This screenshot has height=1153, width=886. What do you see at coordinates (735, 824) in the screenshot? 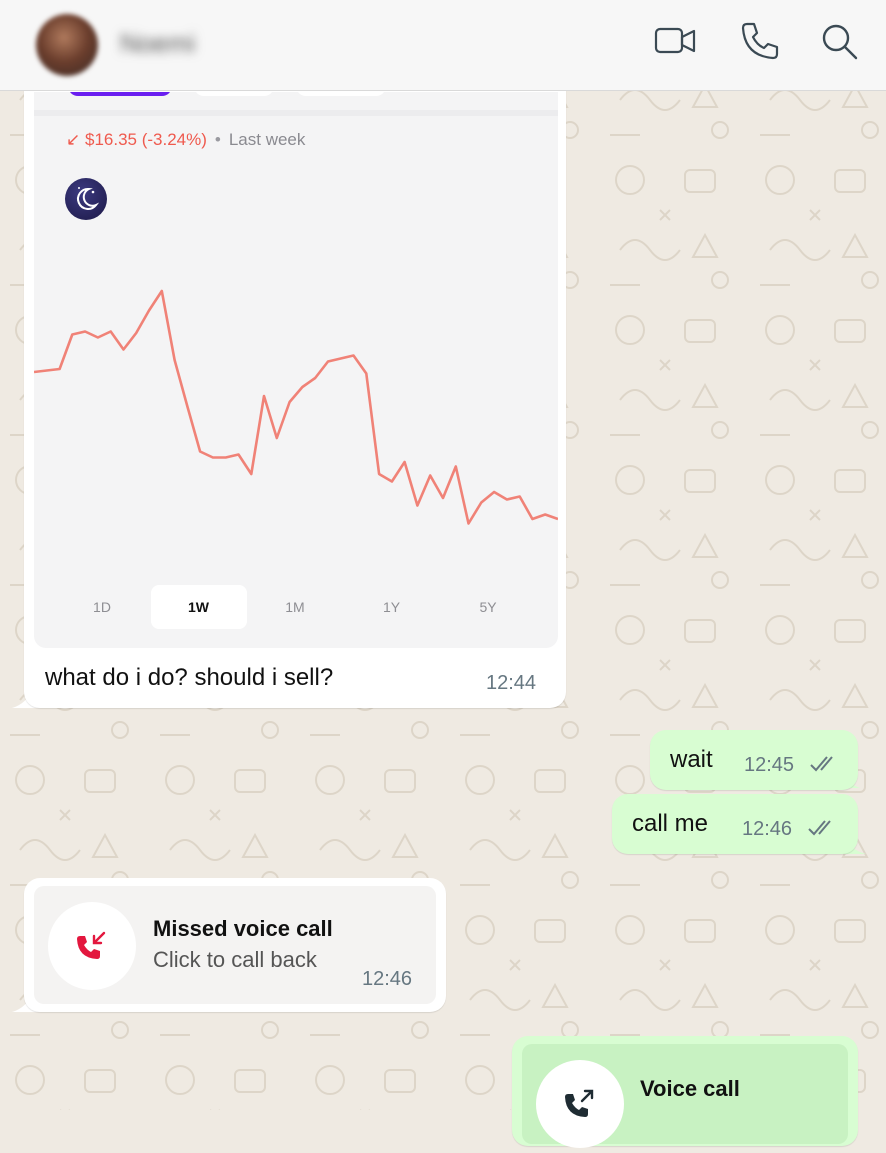
I see `outgoing-message: call me 12:46` at bounding box center [735, 824].